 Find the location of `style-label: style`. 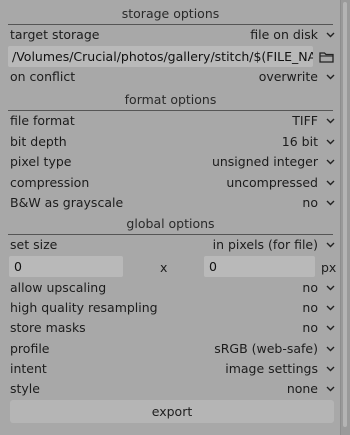

style-label: style is located at coordinates (25, 388).